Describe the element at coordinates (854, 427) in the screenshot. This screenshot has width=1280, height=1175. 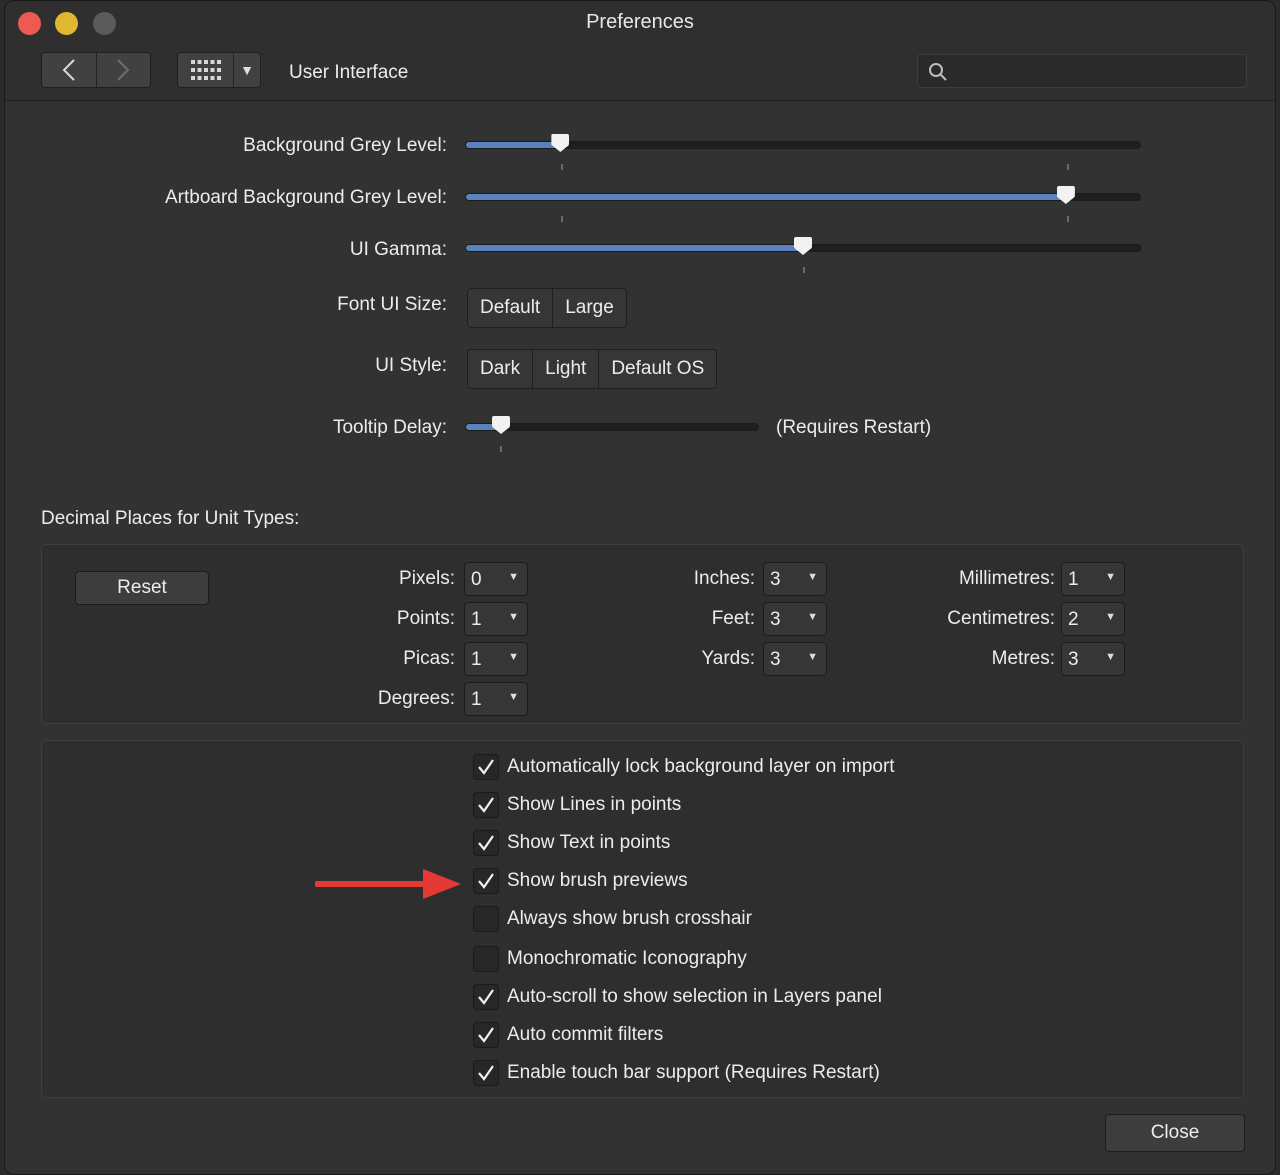
I see `tooltip-restart-note: (Requires Restart)` at that location.